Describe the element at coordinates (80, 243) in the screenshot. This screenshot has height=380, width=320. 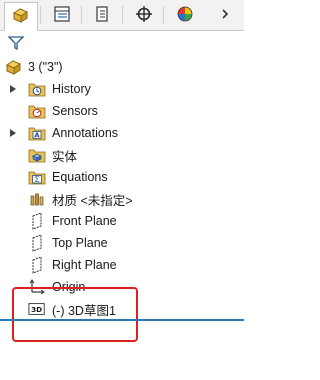
I see `tree-item-label: Top Plane` at that location.